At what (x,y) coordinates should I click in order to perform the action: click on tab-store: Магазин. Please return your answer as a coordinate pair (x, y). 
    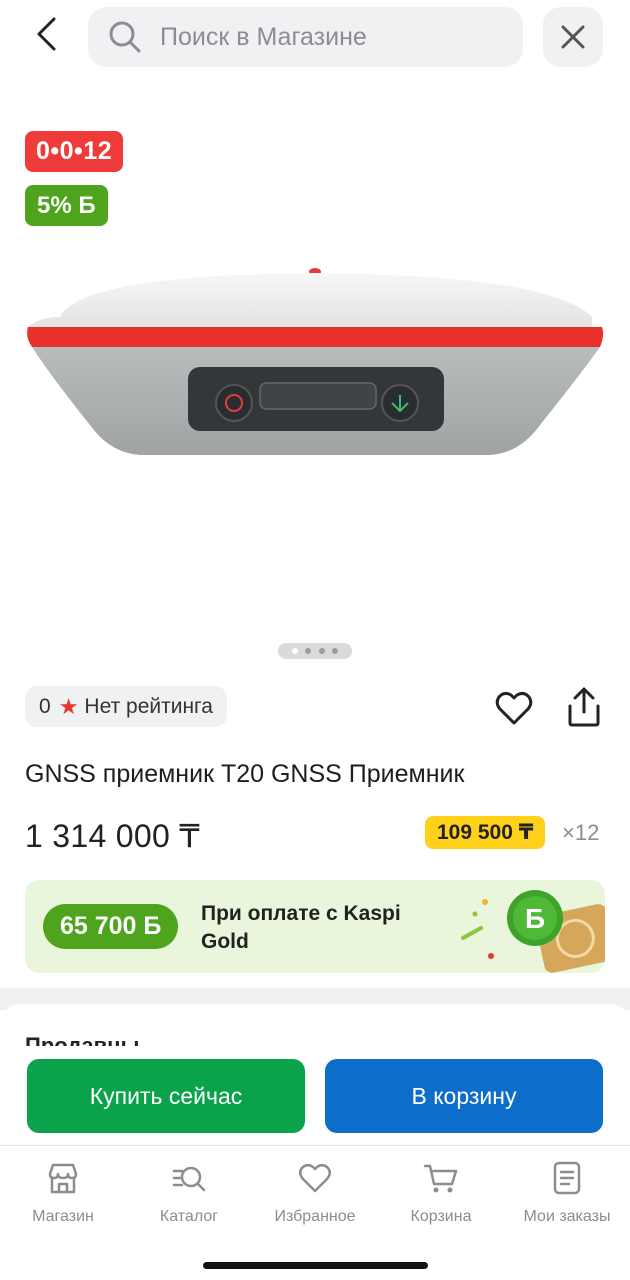
    Looking at the image, I should click on (63, 1193).